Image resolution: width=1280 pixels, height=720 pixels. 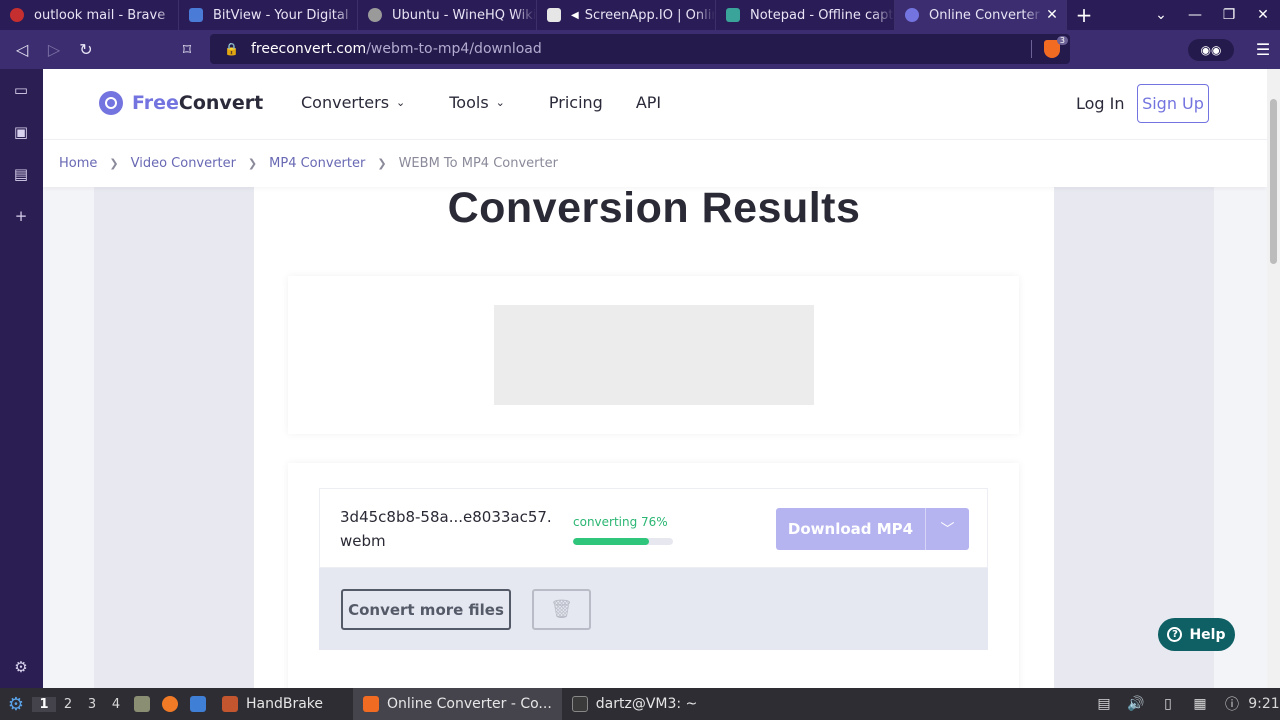 What do you see at coordinates (22, 49) in the screenshot?
I see `back-icon: ◁` at bounding box center [22, 49].